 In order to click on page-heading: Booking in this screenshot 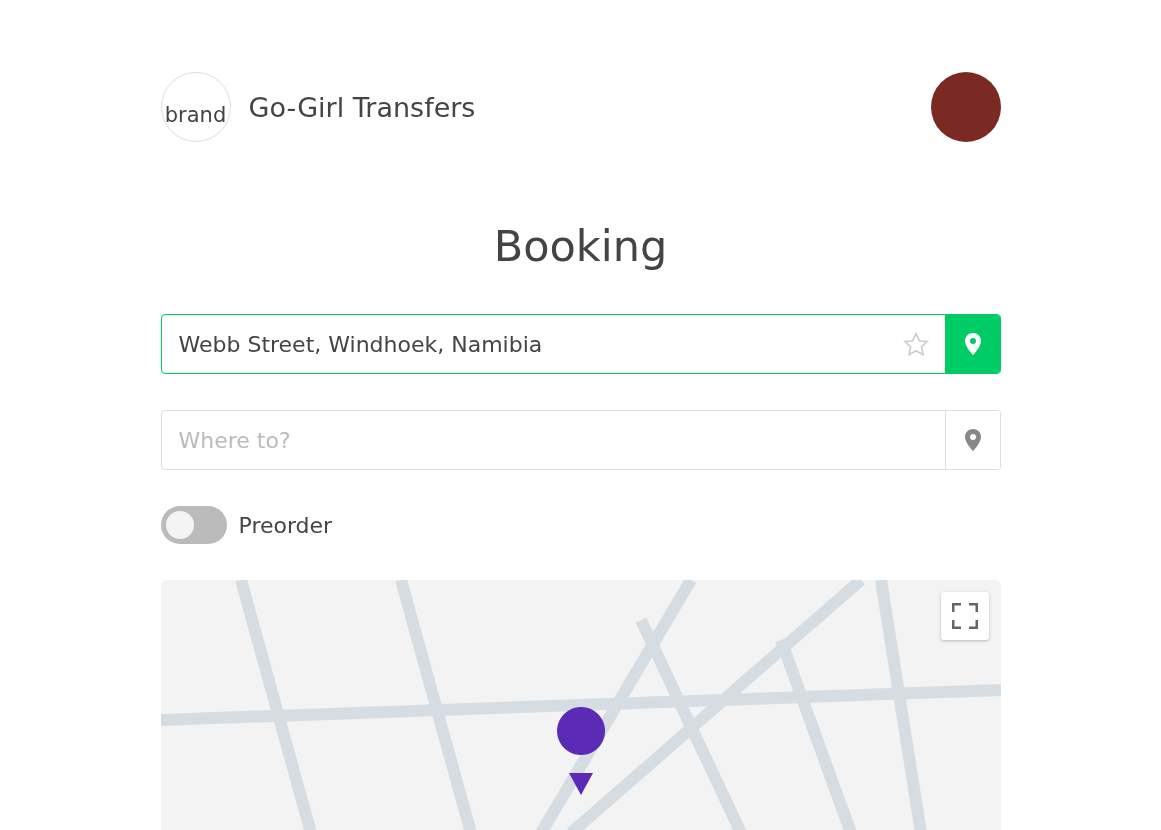, I will do `click(580, 246)`.